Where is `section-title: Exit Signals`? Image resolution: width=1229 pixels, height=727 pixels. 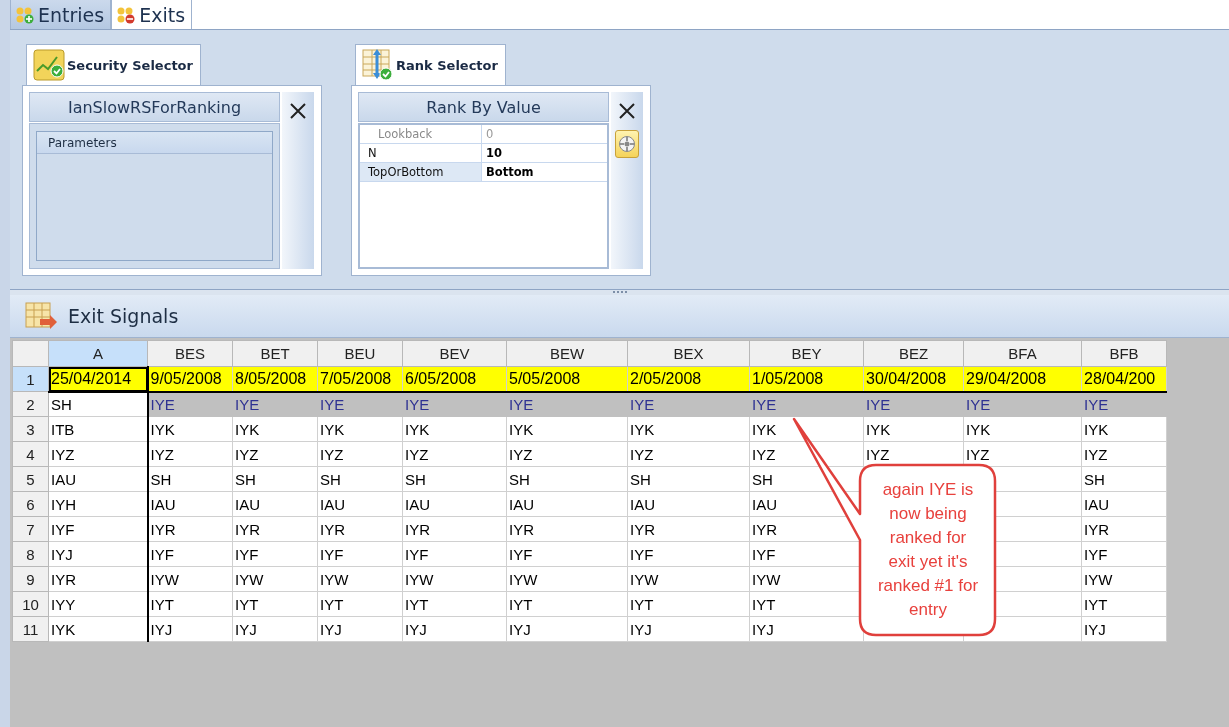
section-title: Exit Signals is located at coordinates (123, 316).